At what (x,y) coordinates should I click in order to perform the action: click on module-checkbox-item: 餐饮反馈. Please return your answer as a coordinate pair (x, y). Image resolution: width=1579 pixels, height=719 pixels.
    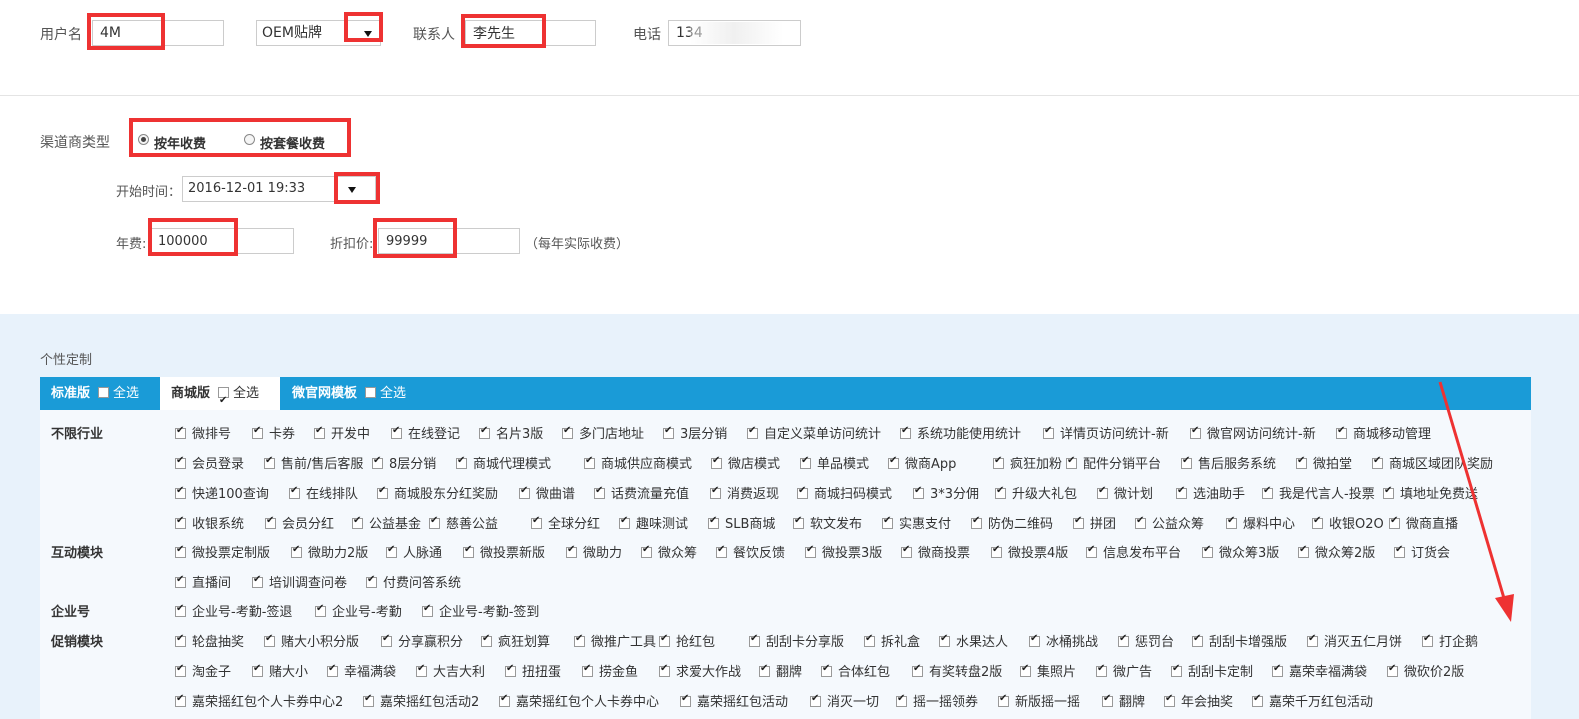
    Looking at the image, I should click on (750, 551).